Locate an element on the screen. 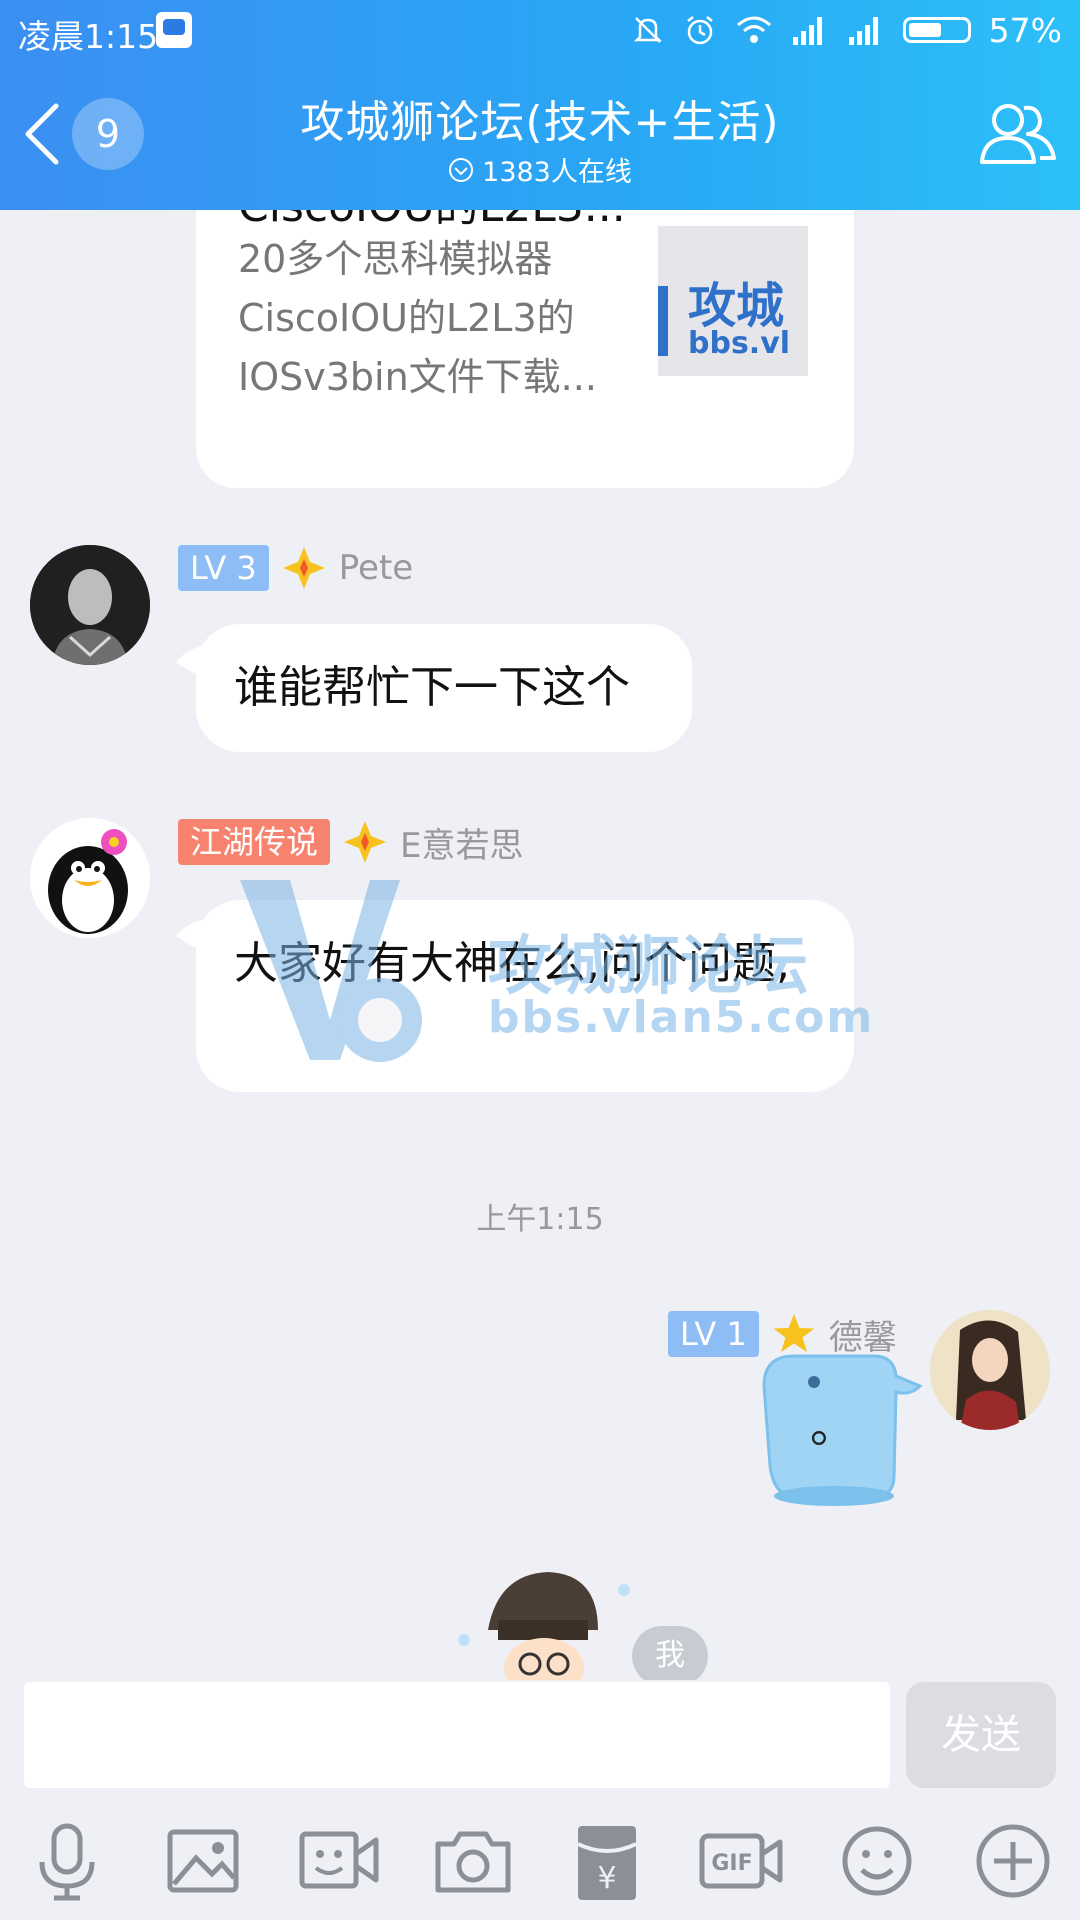 This screenshot has width=1080, height=1920. group-members-icon is located at coordinates (1018, 134).